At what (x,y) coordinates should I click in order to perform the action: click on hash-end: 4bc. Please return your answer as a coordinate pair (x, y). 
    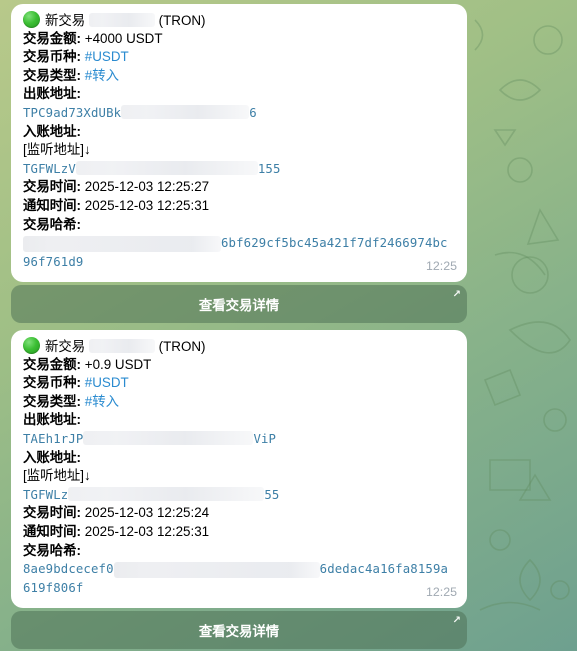
    Looking at the image, I should click on (436, 243).